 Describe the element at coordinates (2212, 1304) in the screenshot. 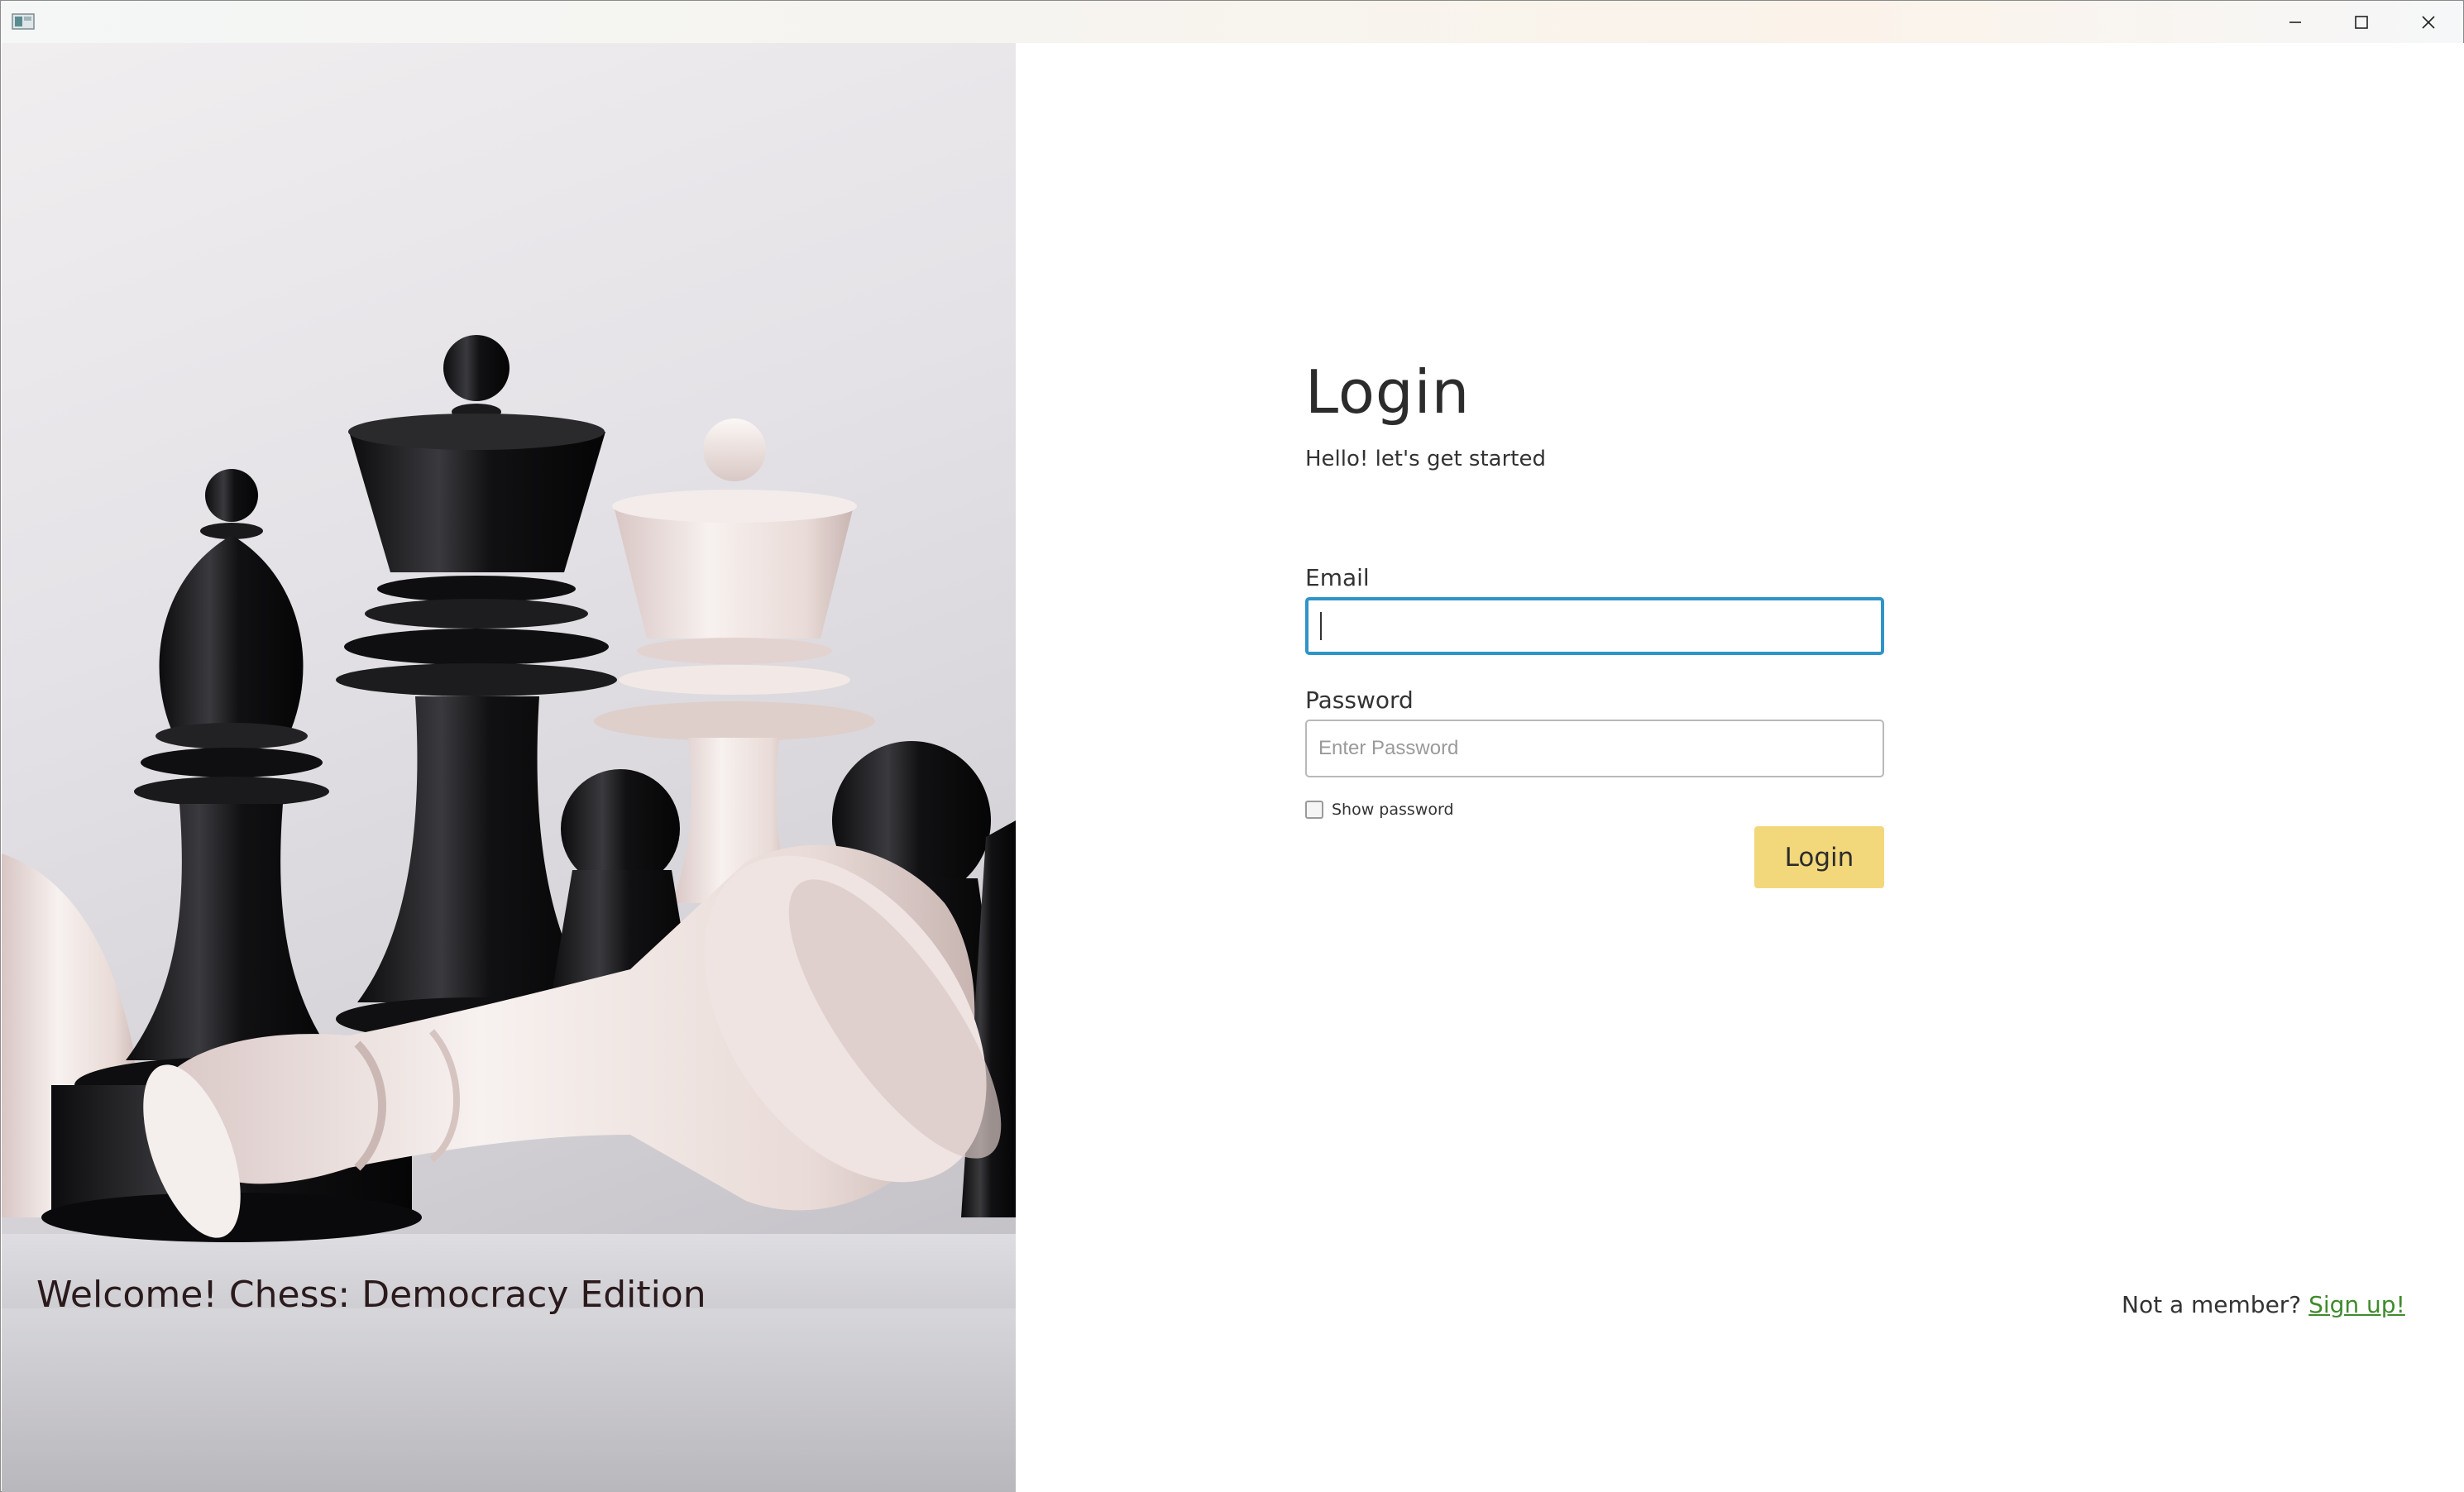

I see `signup-prompt: Not a member?` at that location.